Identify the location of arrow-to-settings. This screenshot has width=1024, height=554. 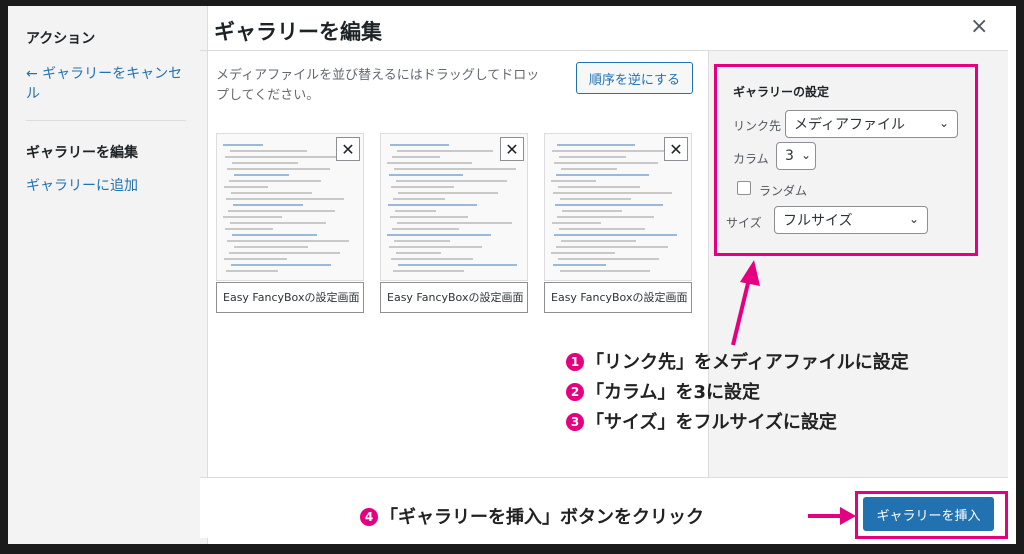
(741, 310).